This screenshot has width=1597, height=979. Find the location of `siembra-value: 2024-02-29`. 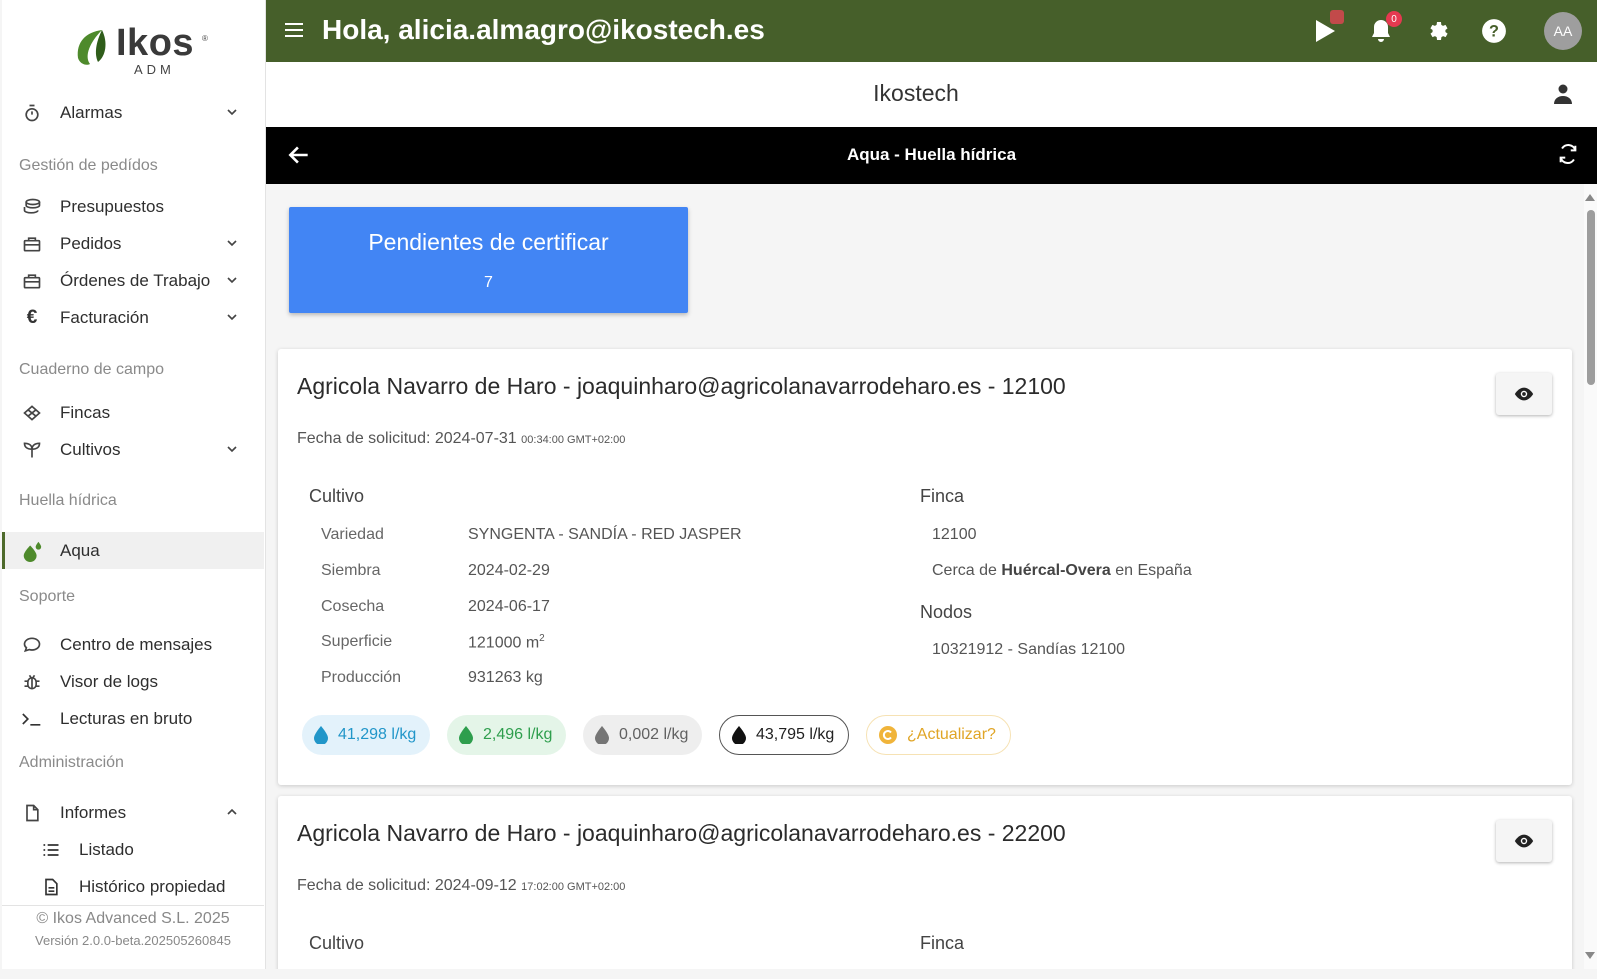

siembra-value: 2024-02-29 is located at coordinates (509, 570).